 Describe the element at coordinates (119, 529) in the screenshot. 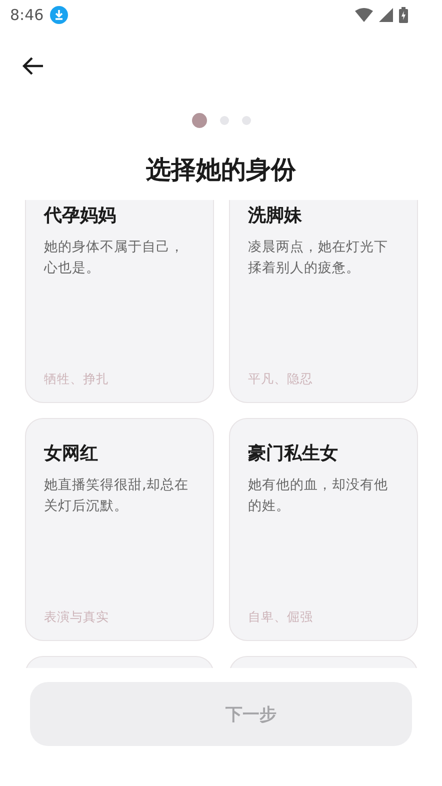

I see `role-card: 女网红 她直播笑得很甜,却总在关灯后沉默。 表演与真实` at that location.